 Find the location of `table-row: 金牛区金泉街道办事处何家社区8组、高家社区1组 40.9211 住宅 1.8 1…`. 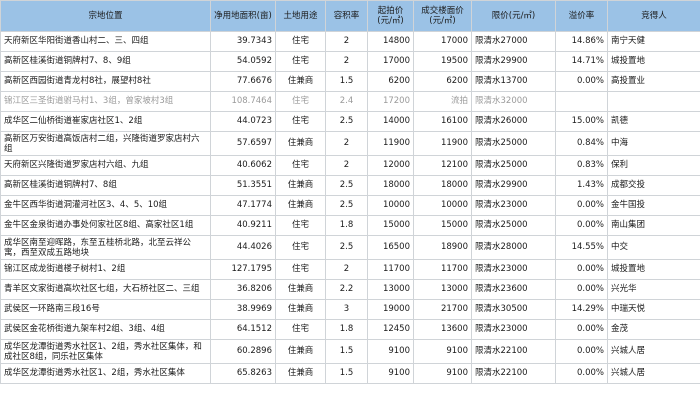

table-row: 金牛区金泉街道办事处何家社区8组、高家社区1组 40.9211 住宅 1.8 1… is located at coordinates (350, 225).